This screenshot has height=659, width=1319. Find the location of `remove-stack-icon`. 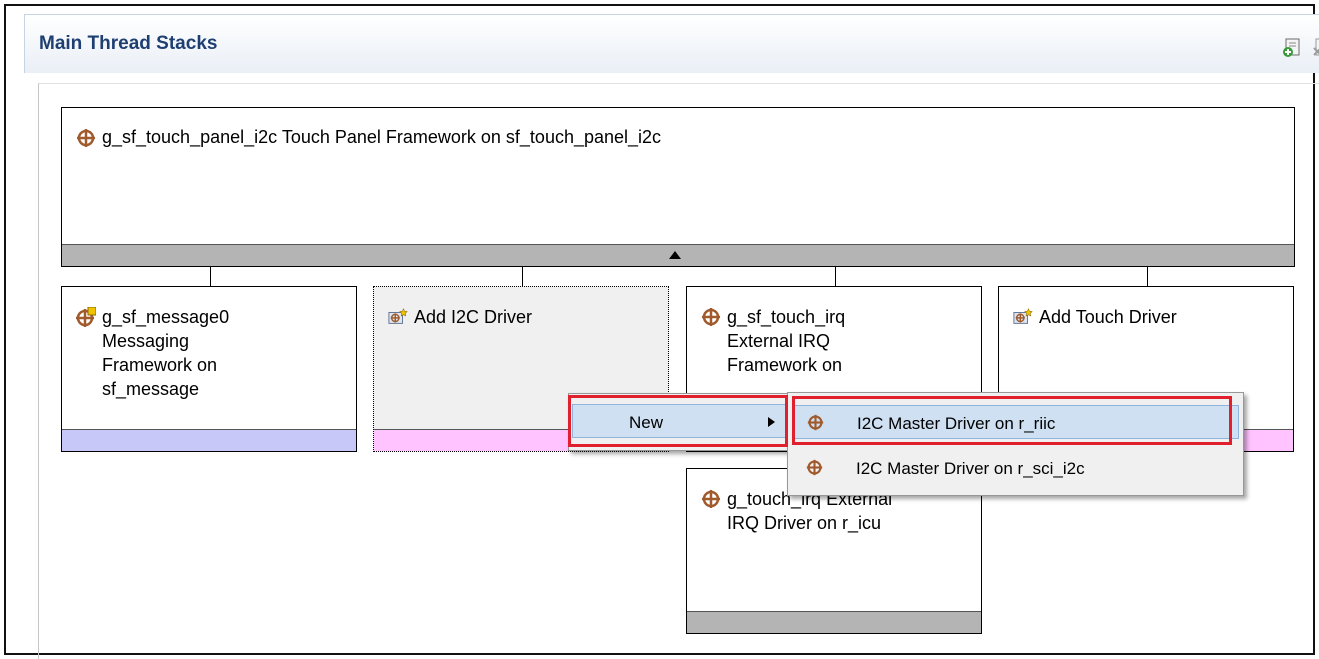

remove-stack-icon is located at coordinates (1315, 48).